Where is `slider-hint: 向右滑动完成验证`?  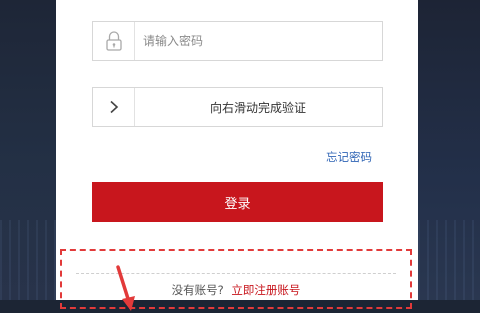 slider-hint: 向右滑动完成验证 is located at coordinates (257, 107).